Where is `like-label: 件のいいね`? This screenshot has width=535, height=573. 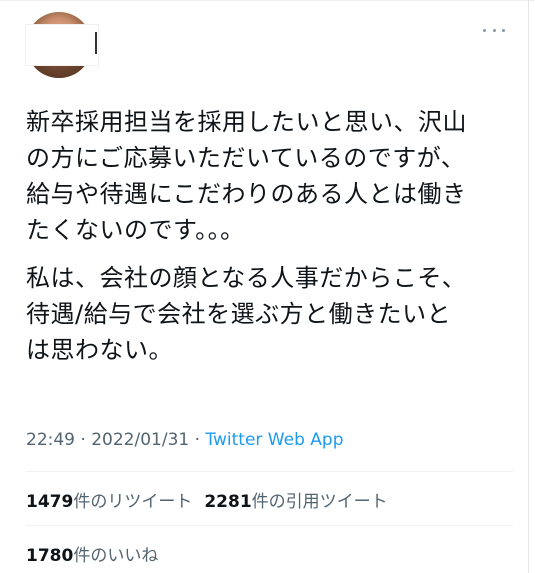
like-label: 件のいいね is located at coordinates (116, 556).